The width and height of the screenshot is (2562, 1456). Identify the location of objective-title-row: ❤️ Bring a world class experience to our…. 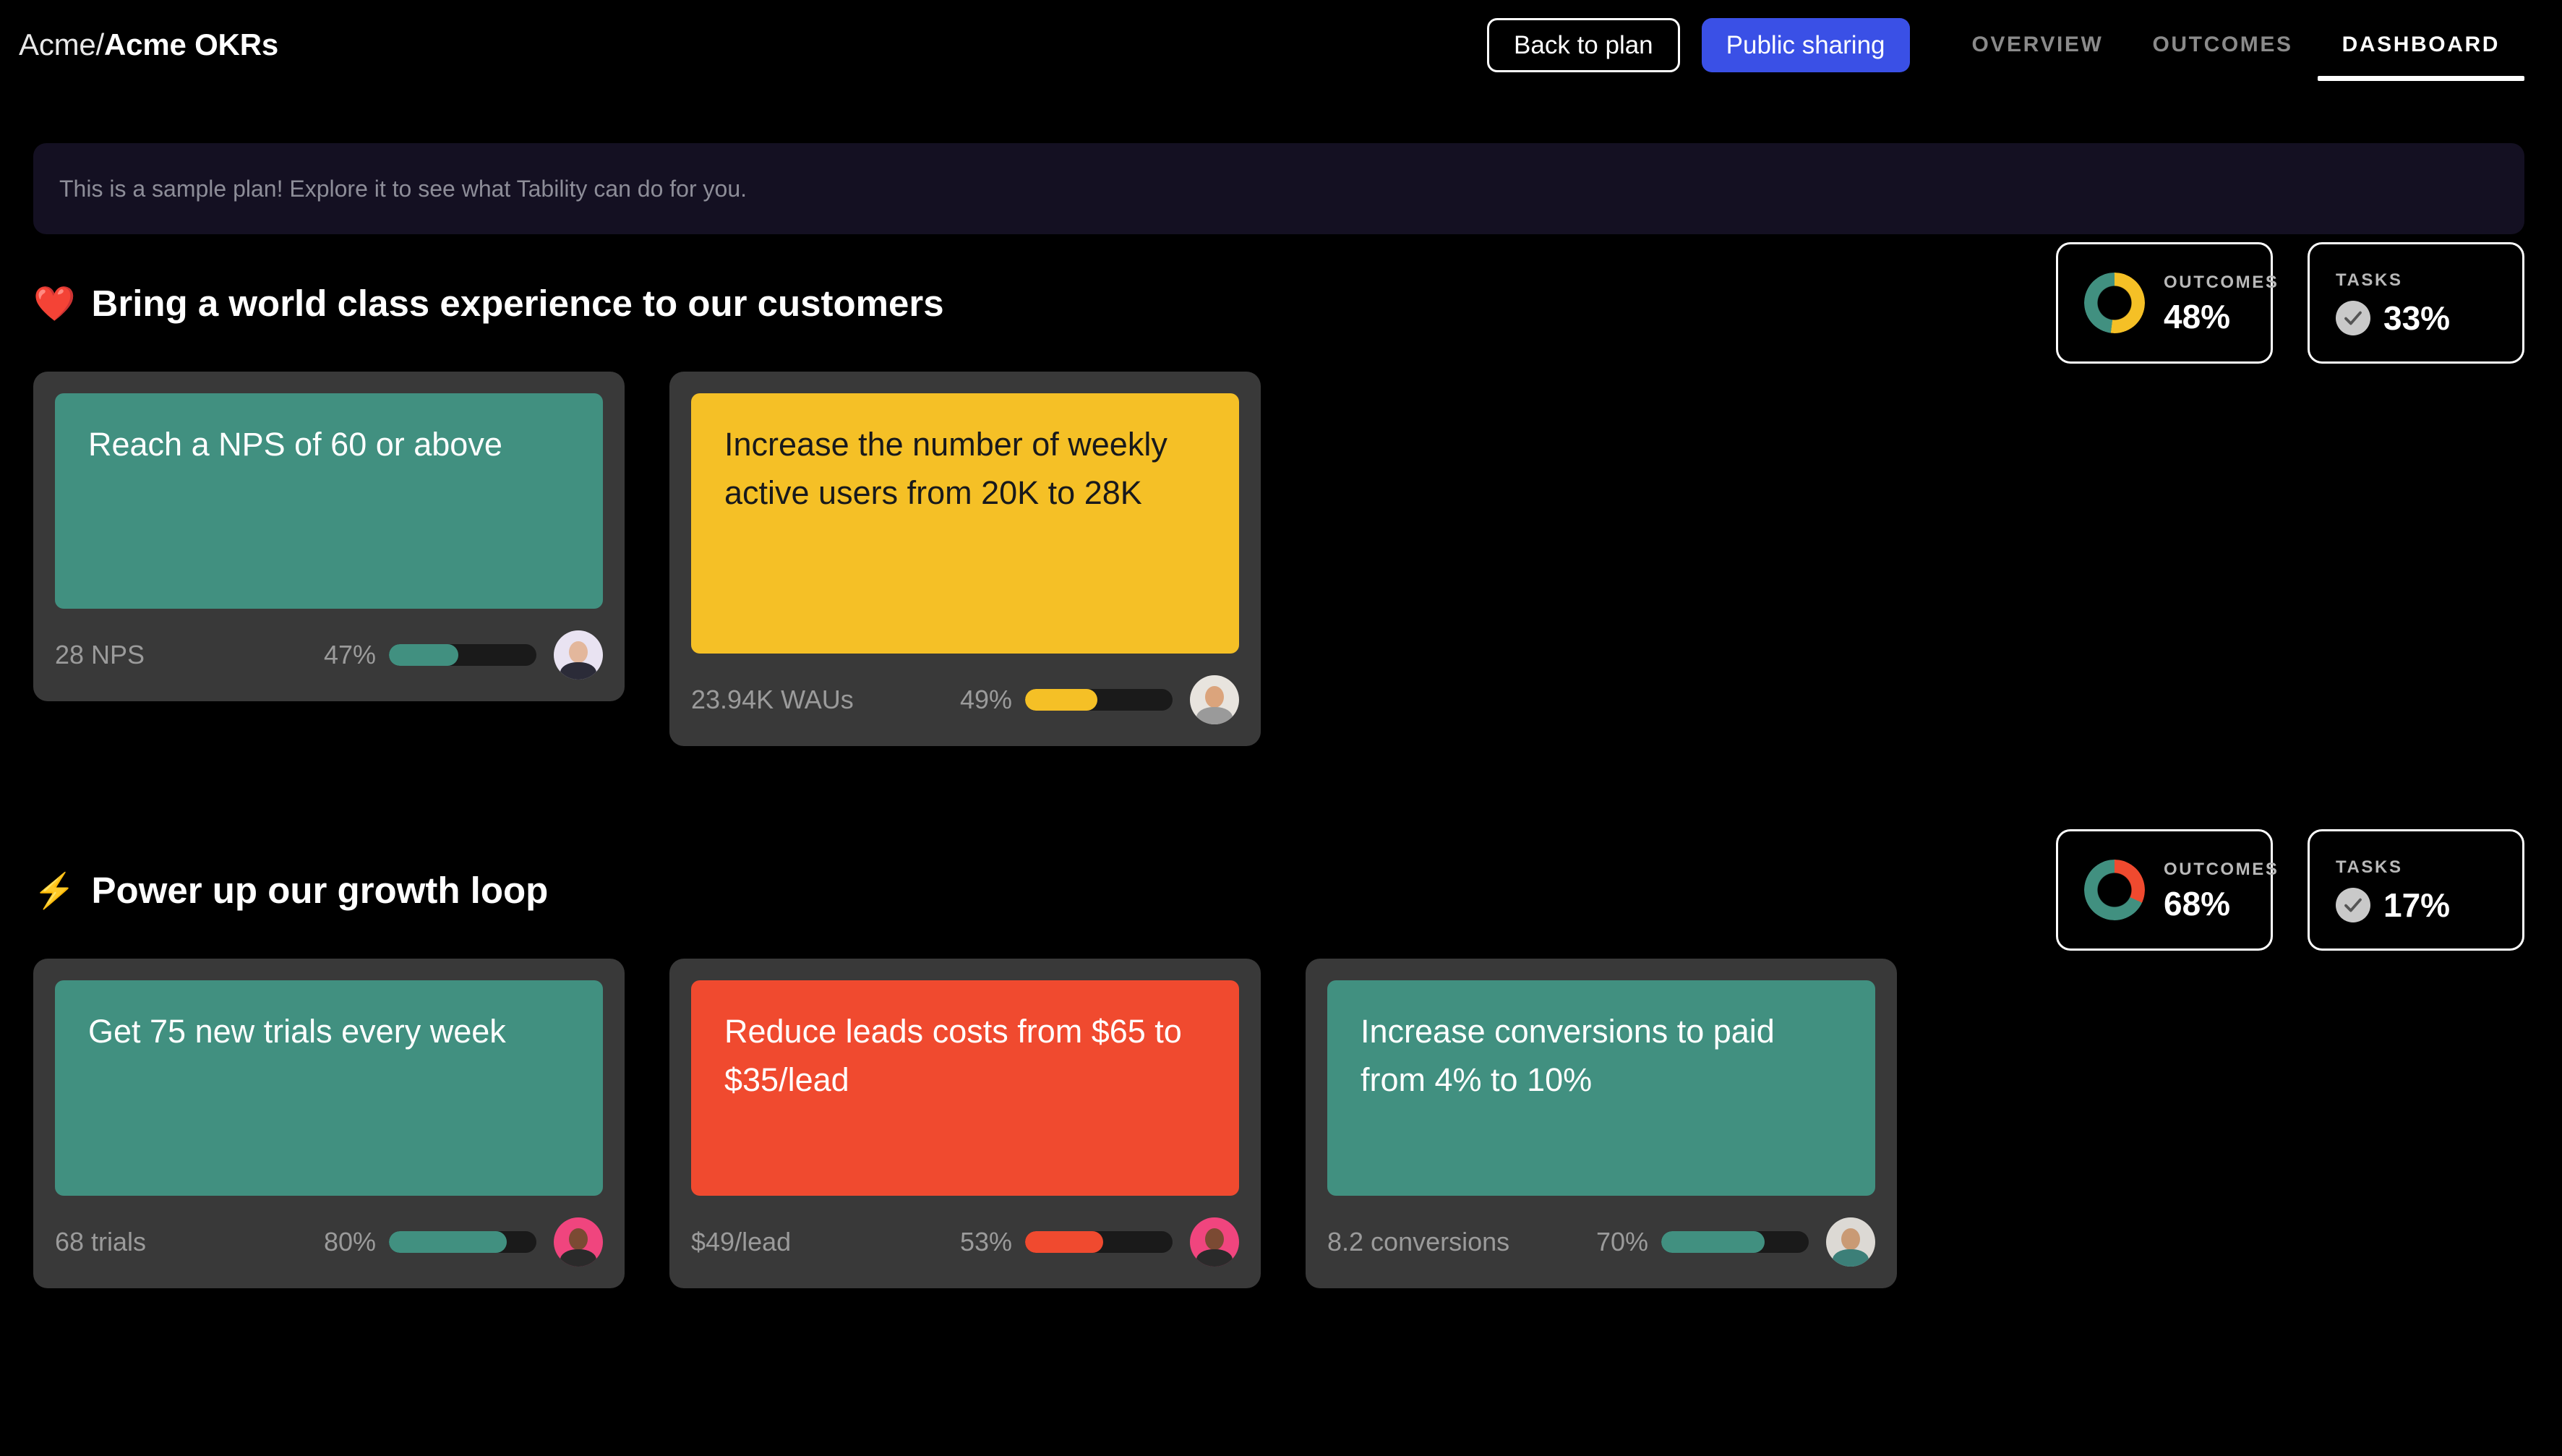
(488, 303).